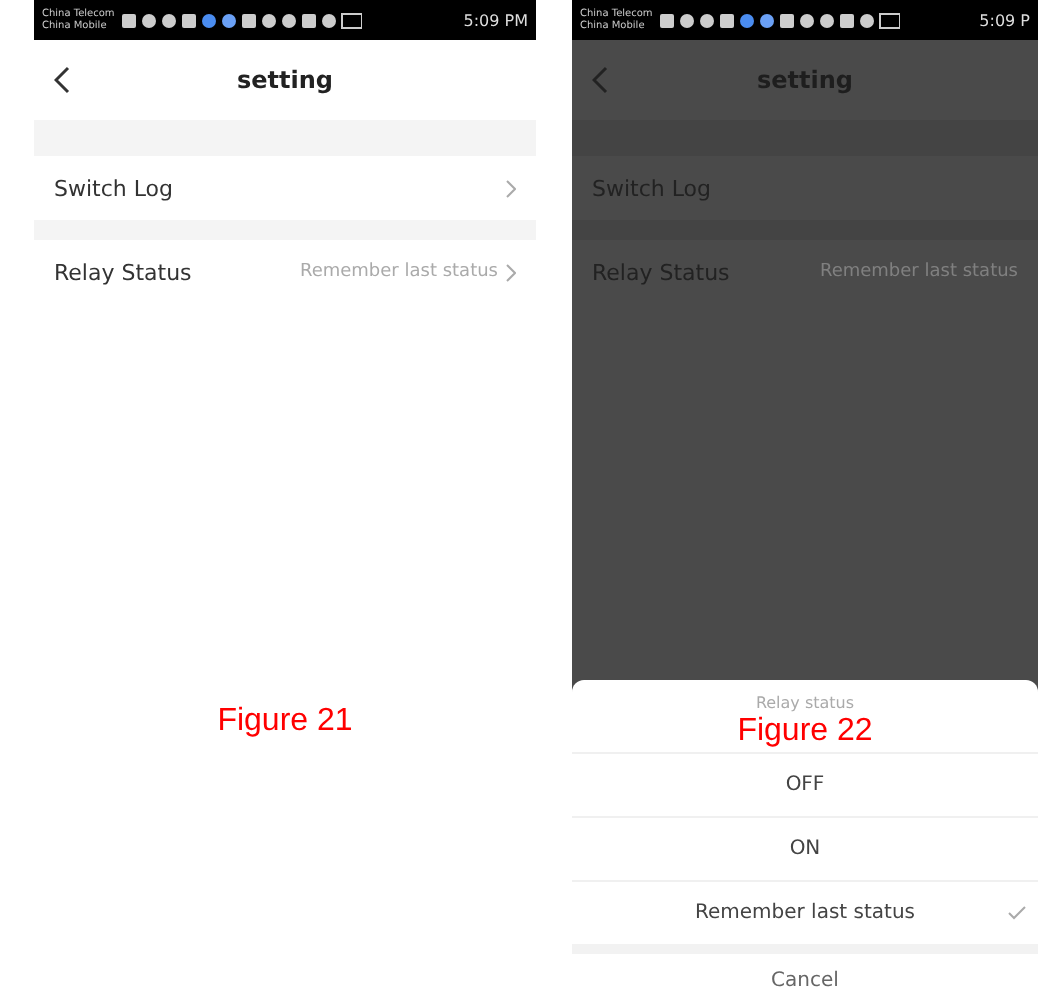 The width and height of the screenshot is (1038, 1006). What do you see at coordinates (805, 732) in the screenshot?
I see `figure-caption: Figure 22` at bounding box center [805, 732].